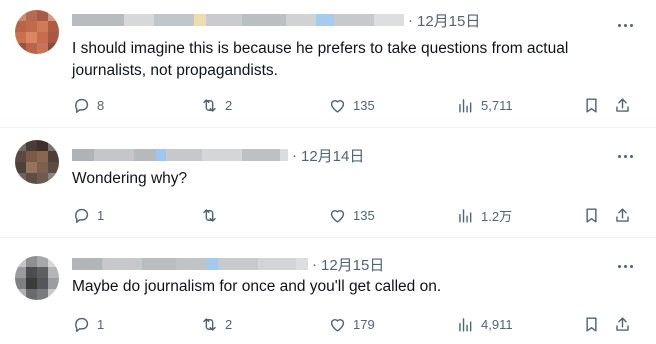  I want to click on views-button: 5,711, so click(484, 105).